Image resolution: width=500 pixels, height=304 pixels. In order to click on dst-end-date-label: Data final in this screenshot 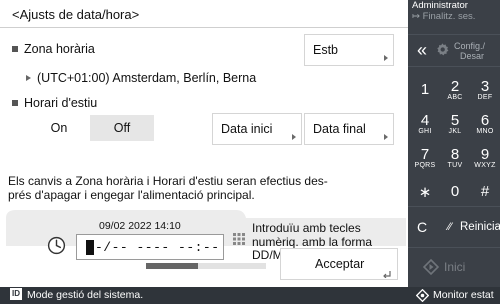, I will do `click(339, 129)`.